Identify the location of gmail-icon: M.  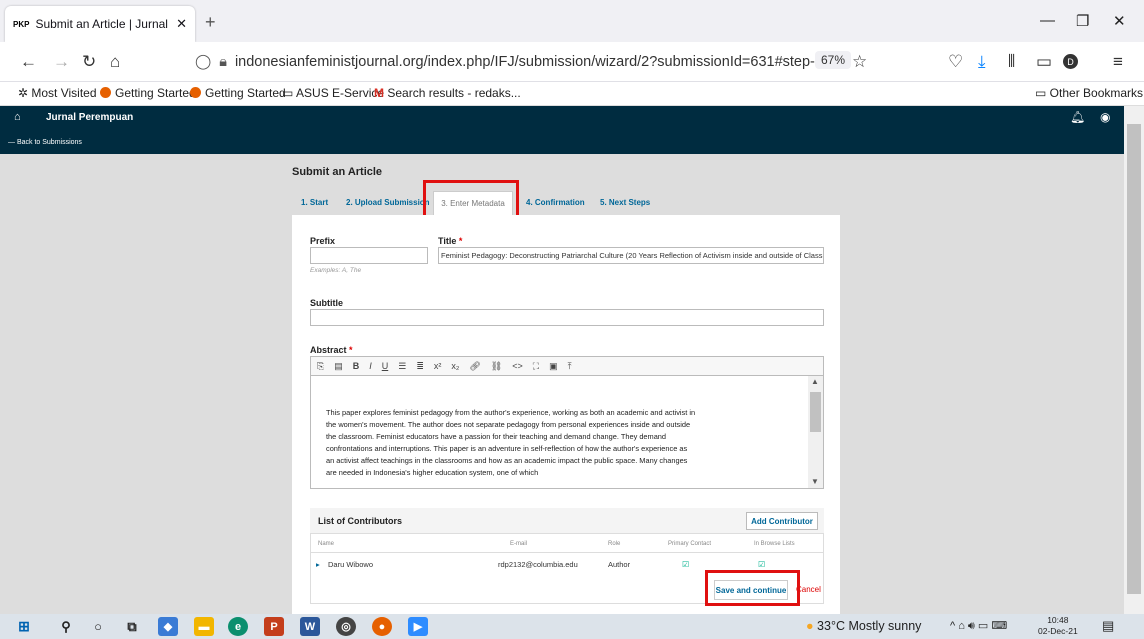
(381, 93).